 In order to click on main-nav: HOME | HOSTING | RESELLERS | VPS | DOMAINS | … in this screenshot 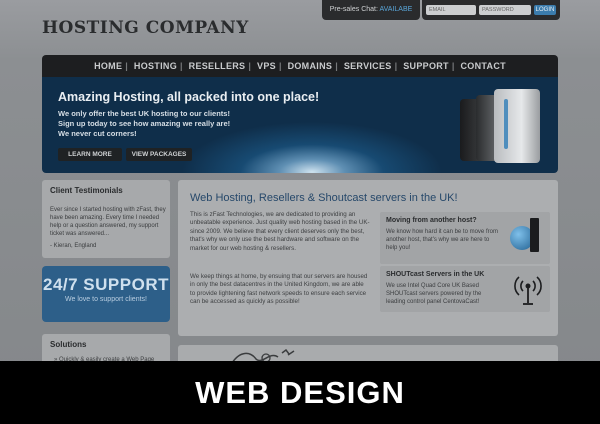, I will do `click(300, 66)`.